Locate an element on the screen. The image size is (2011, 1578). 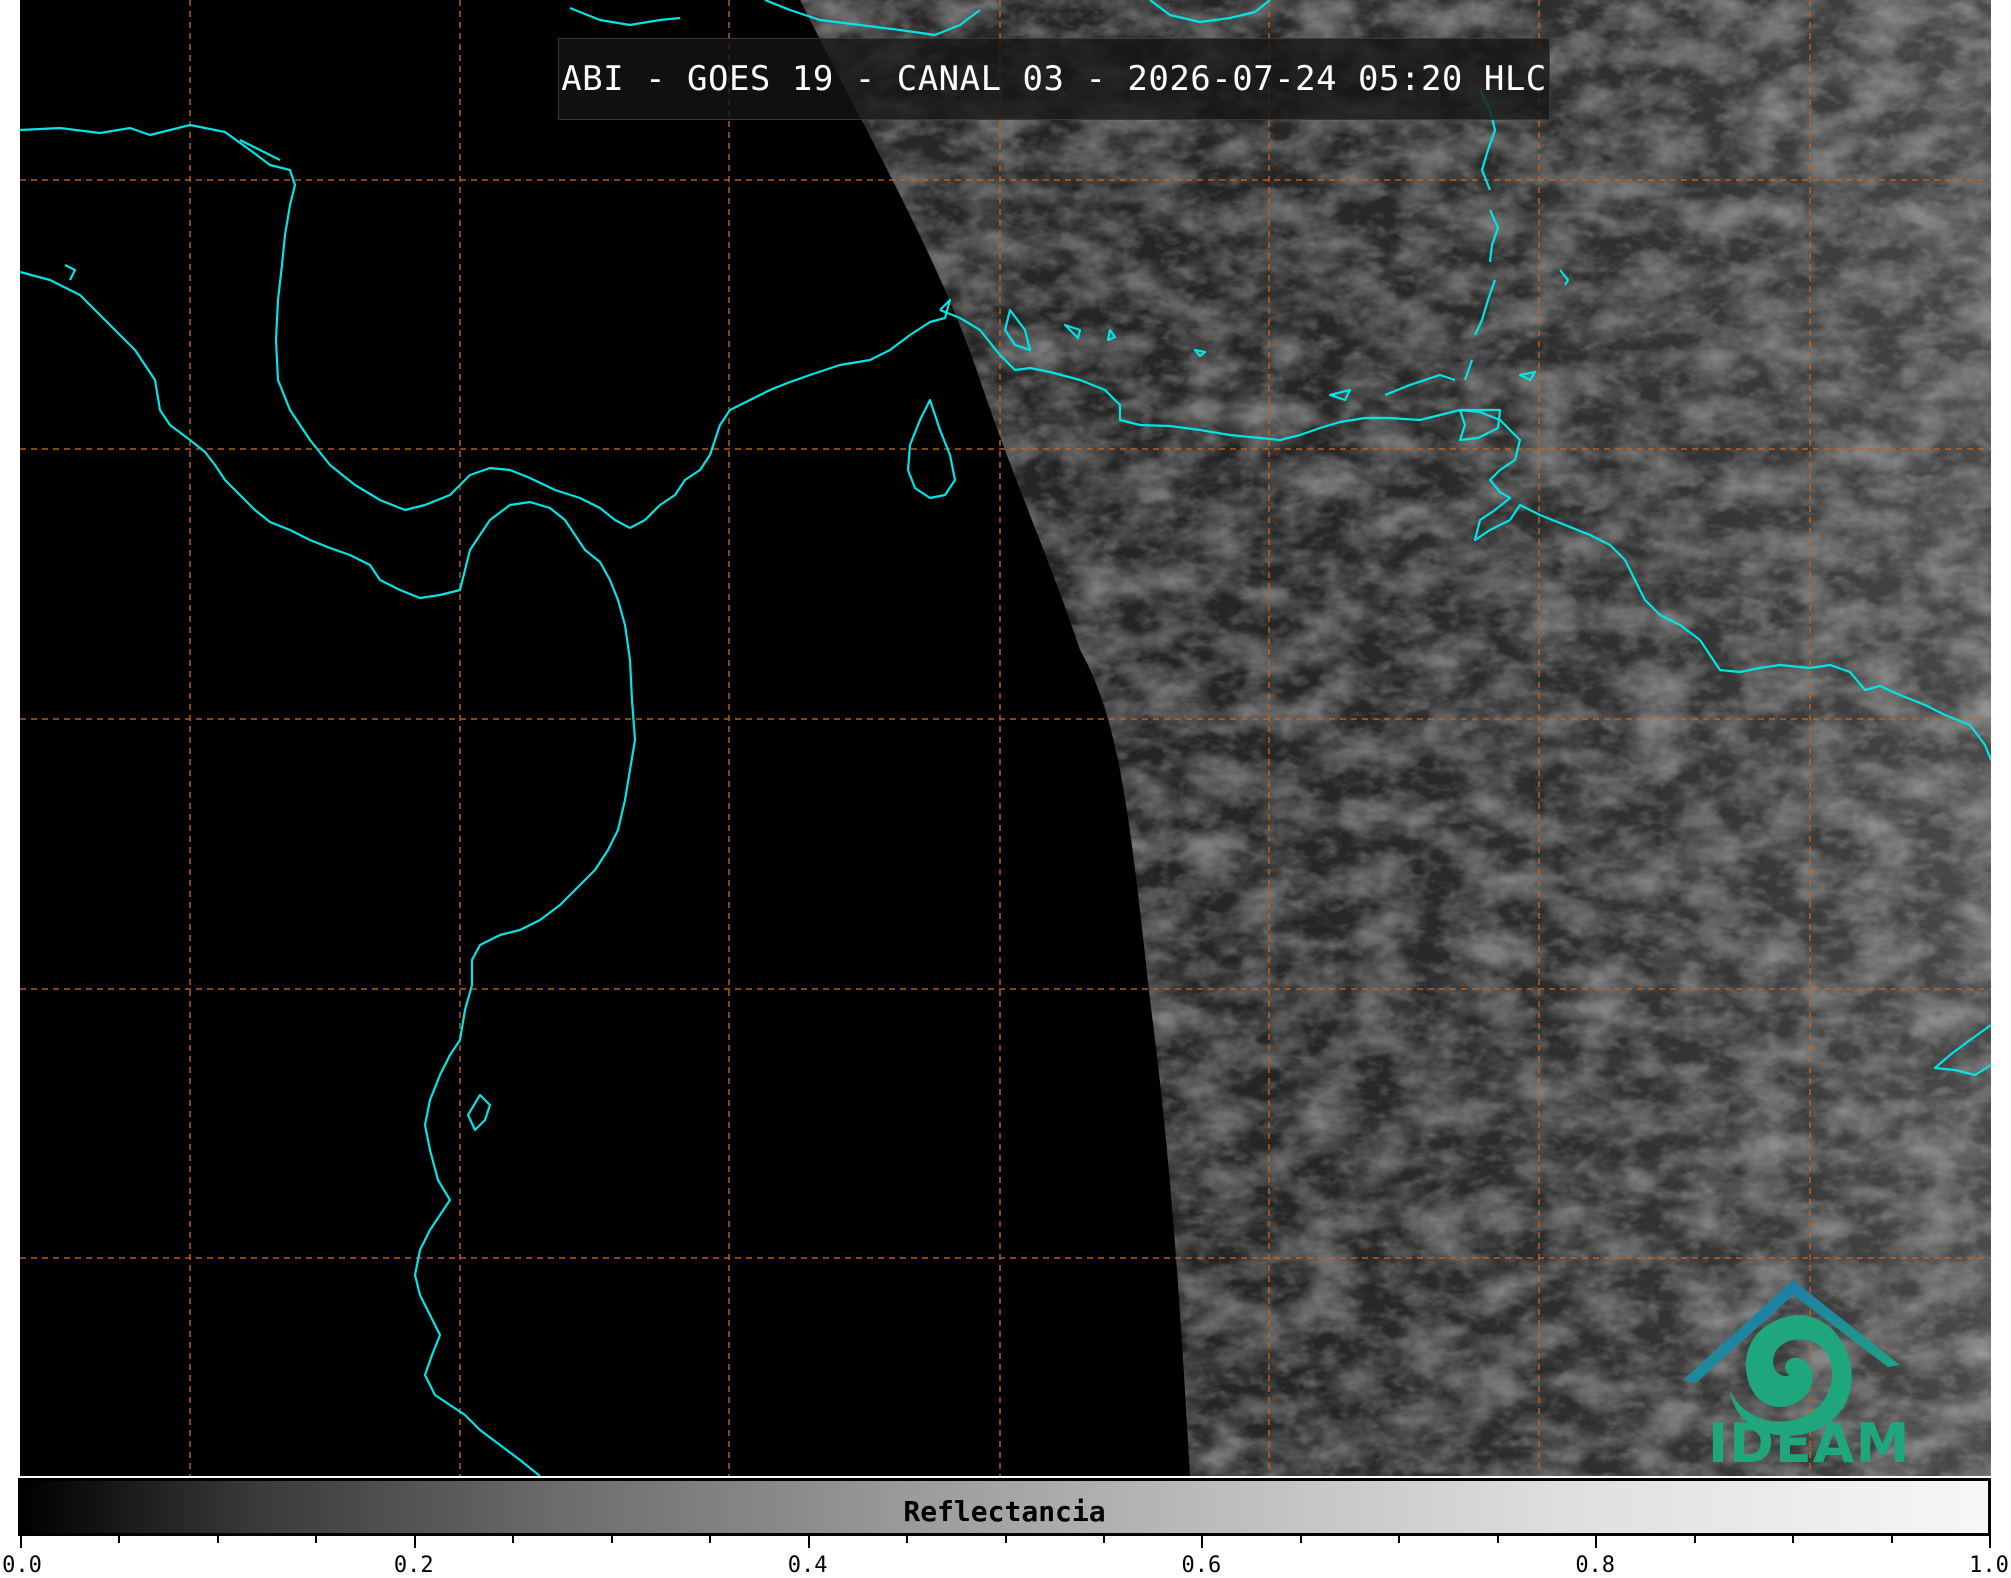
colorbar-tick-label: 0.6 is located at coordinates (1201, 1565).